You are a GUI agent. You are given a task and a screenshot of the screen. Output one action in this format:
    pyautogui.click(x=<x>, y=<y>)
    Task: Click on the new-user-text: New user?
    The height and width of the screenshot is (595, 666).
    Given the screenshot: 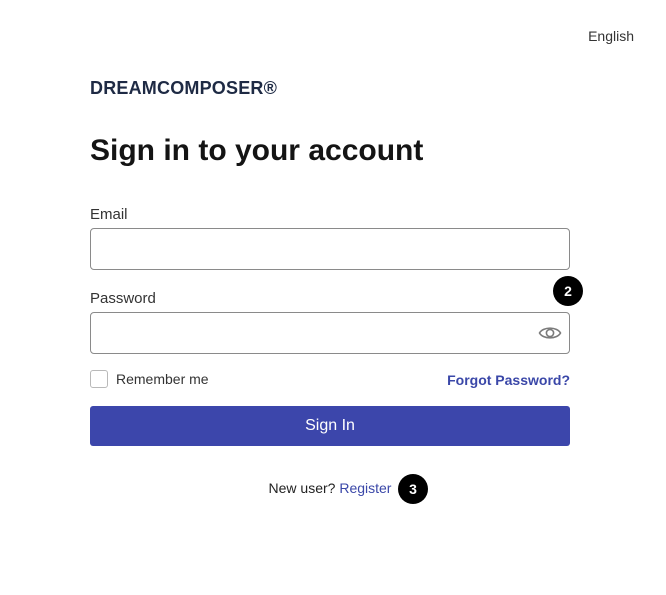 What is the action you would take?
    pyautogui.click(x=302, y=488)
    